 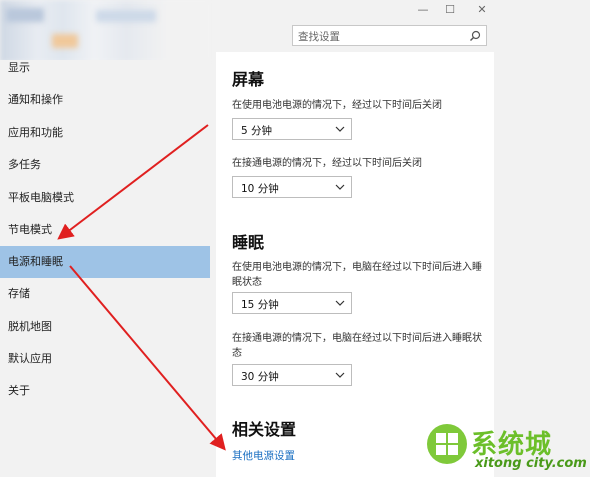 What do you see at coordinates (506, 448) in the screenshot?
I see `watermark-logo: 系统城 xitong city.com` at bounding box center [506, 448].